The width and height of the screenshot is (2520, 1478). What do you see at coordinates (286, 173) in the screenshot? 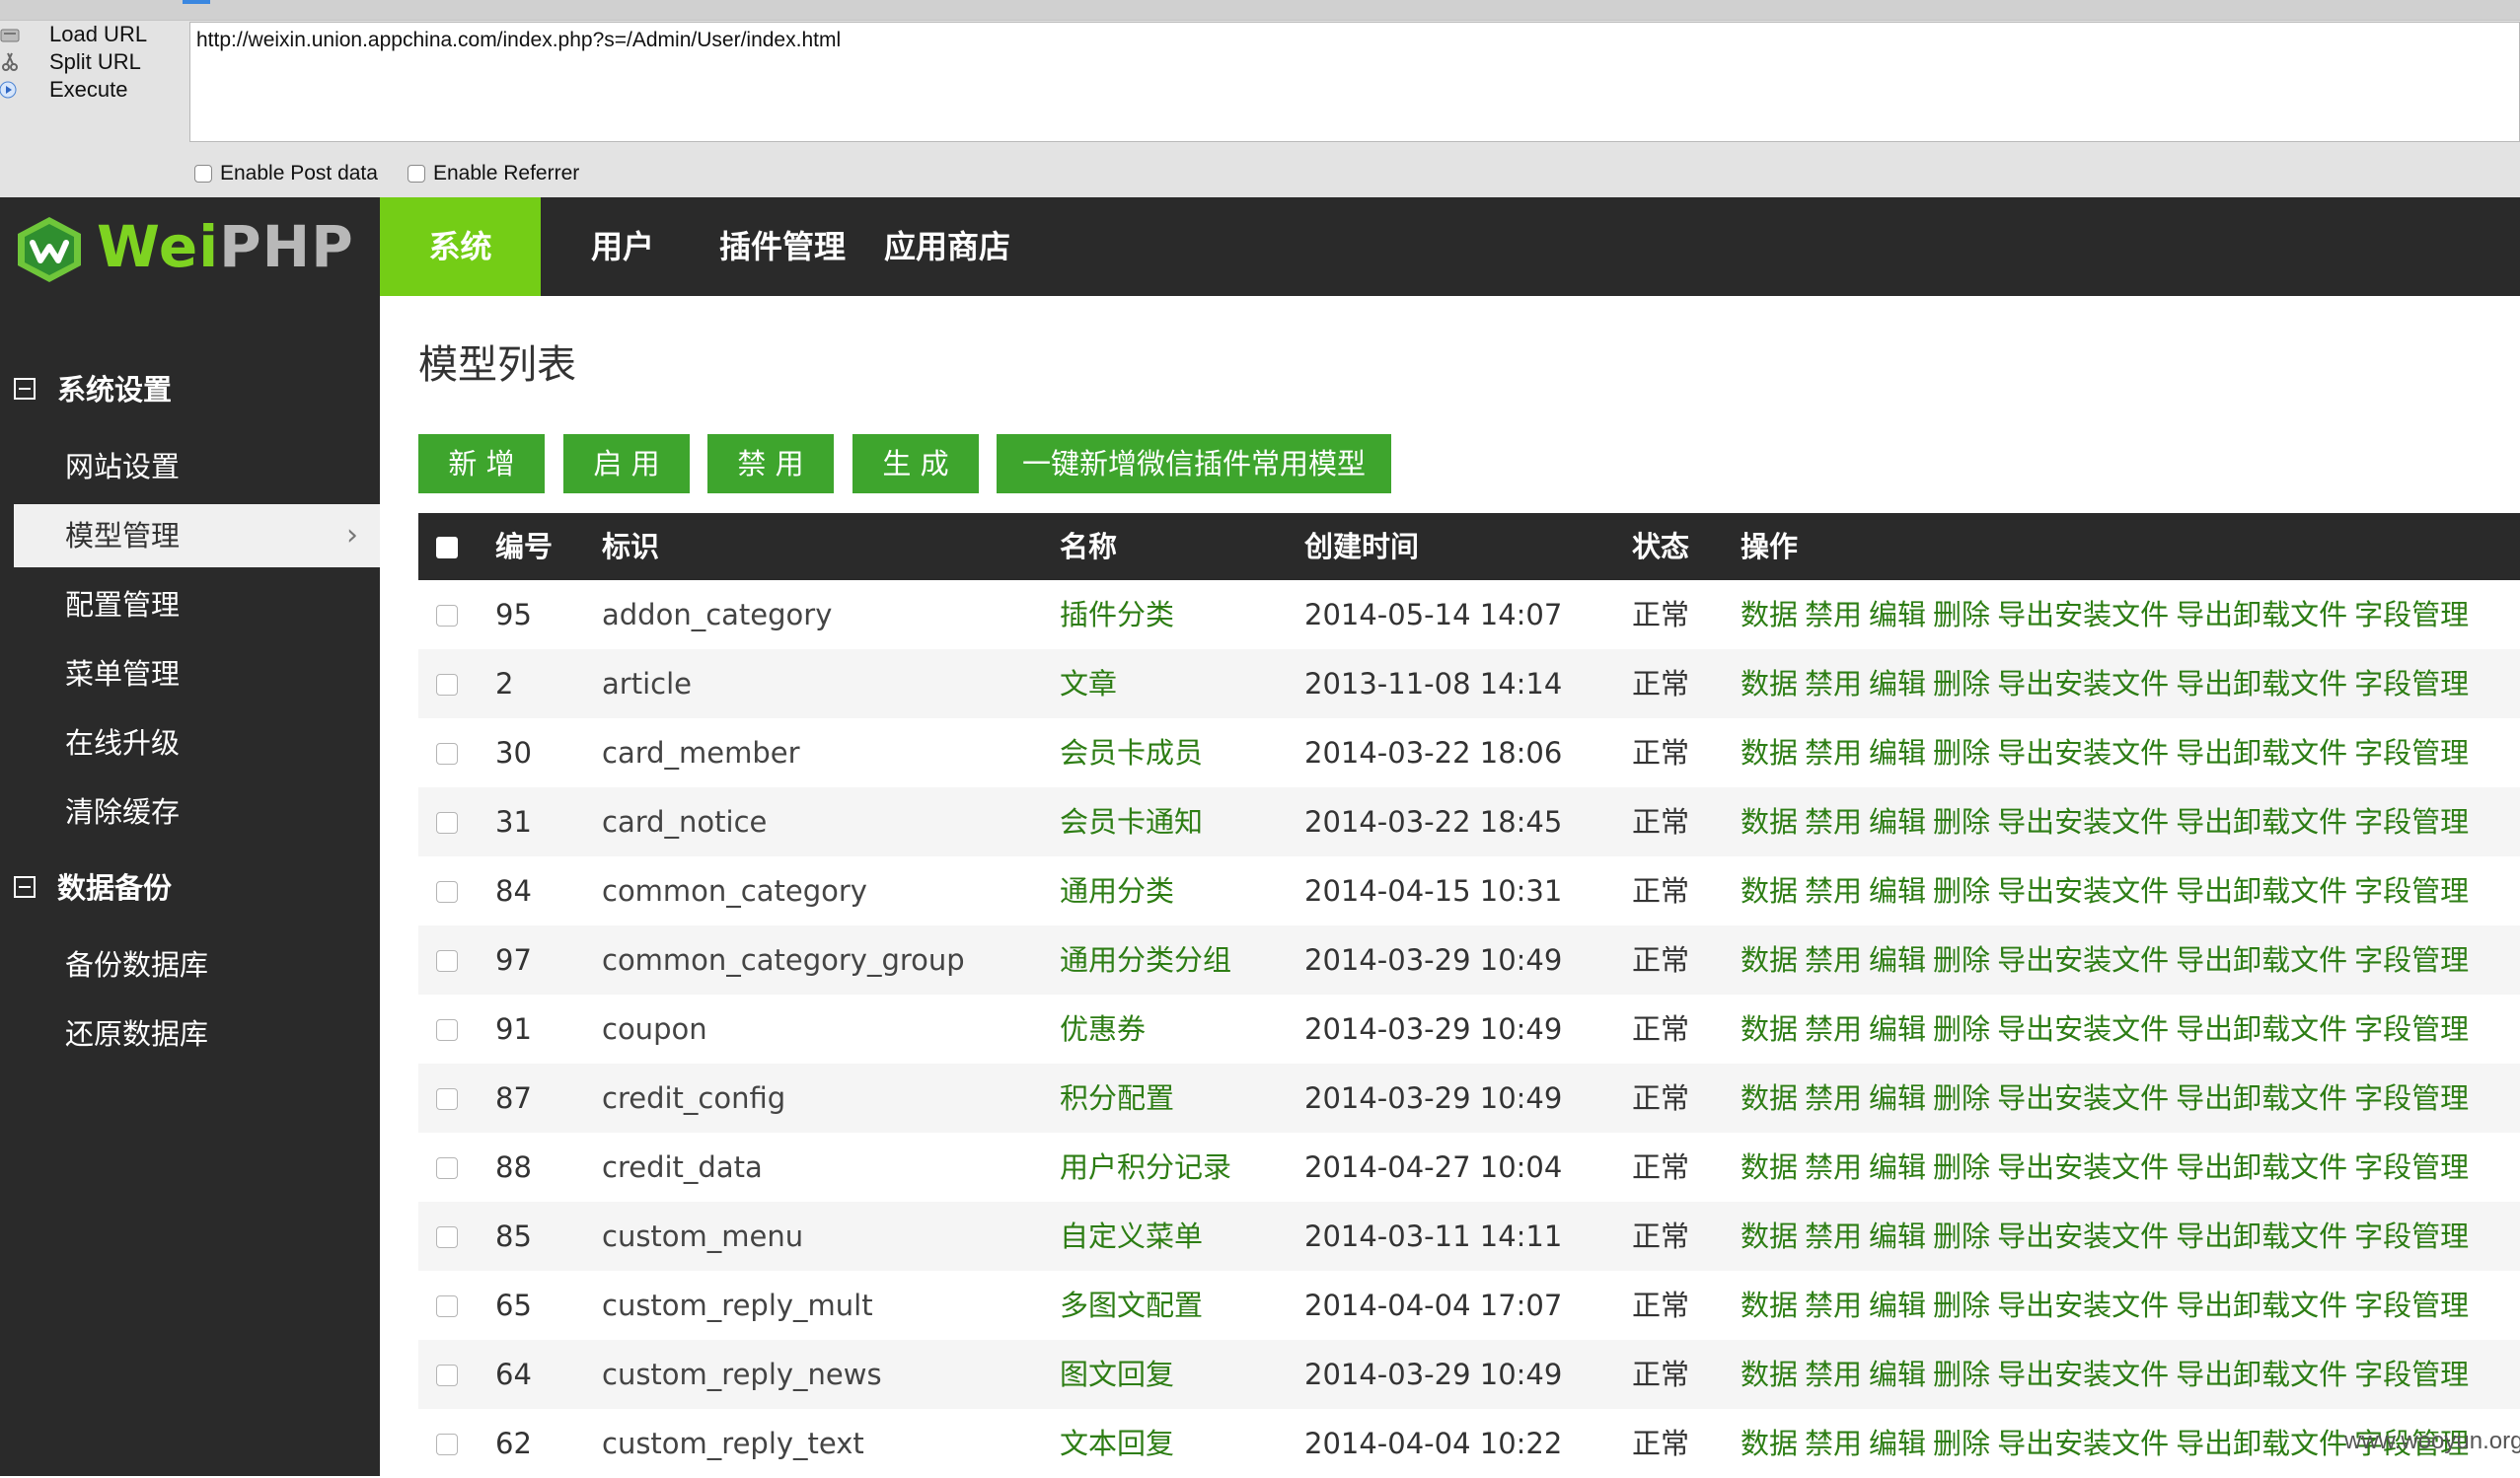
I see `enable-post-checkbox: Enable Post data` at bounding box center [286, 173].